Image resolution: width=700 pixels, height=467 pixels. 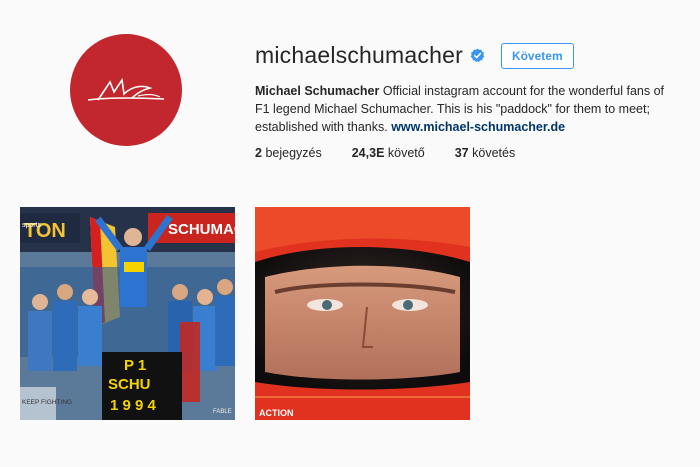 I want to click on profile-stats: 2 bejegyzés 24,3E követő 37 követés, so click(x=400, y=153).